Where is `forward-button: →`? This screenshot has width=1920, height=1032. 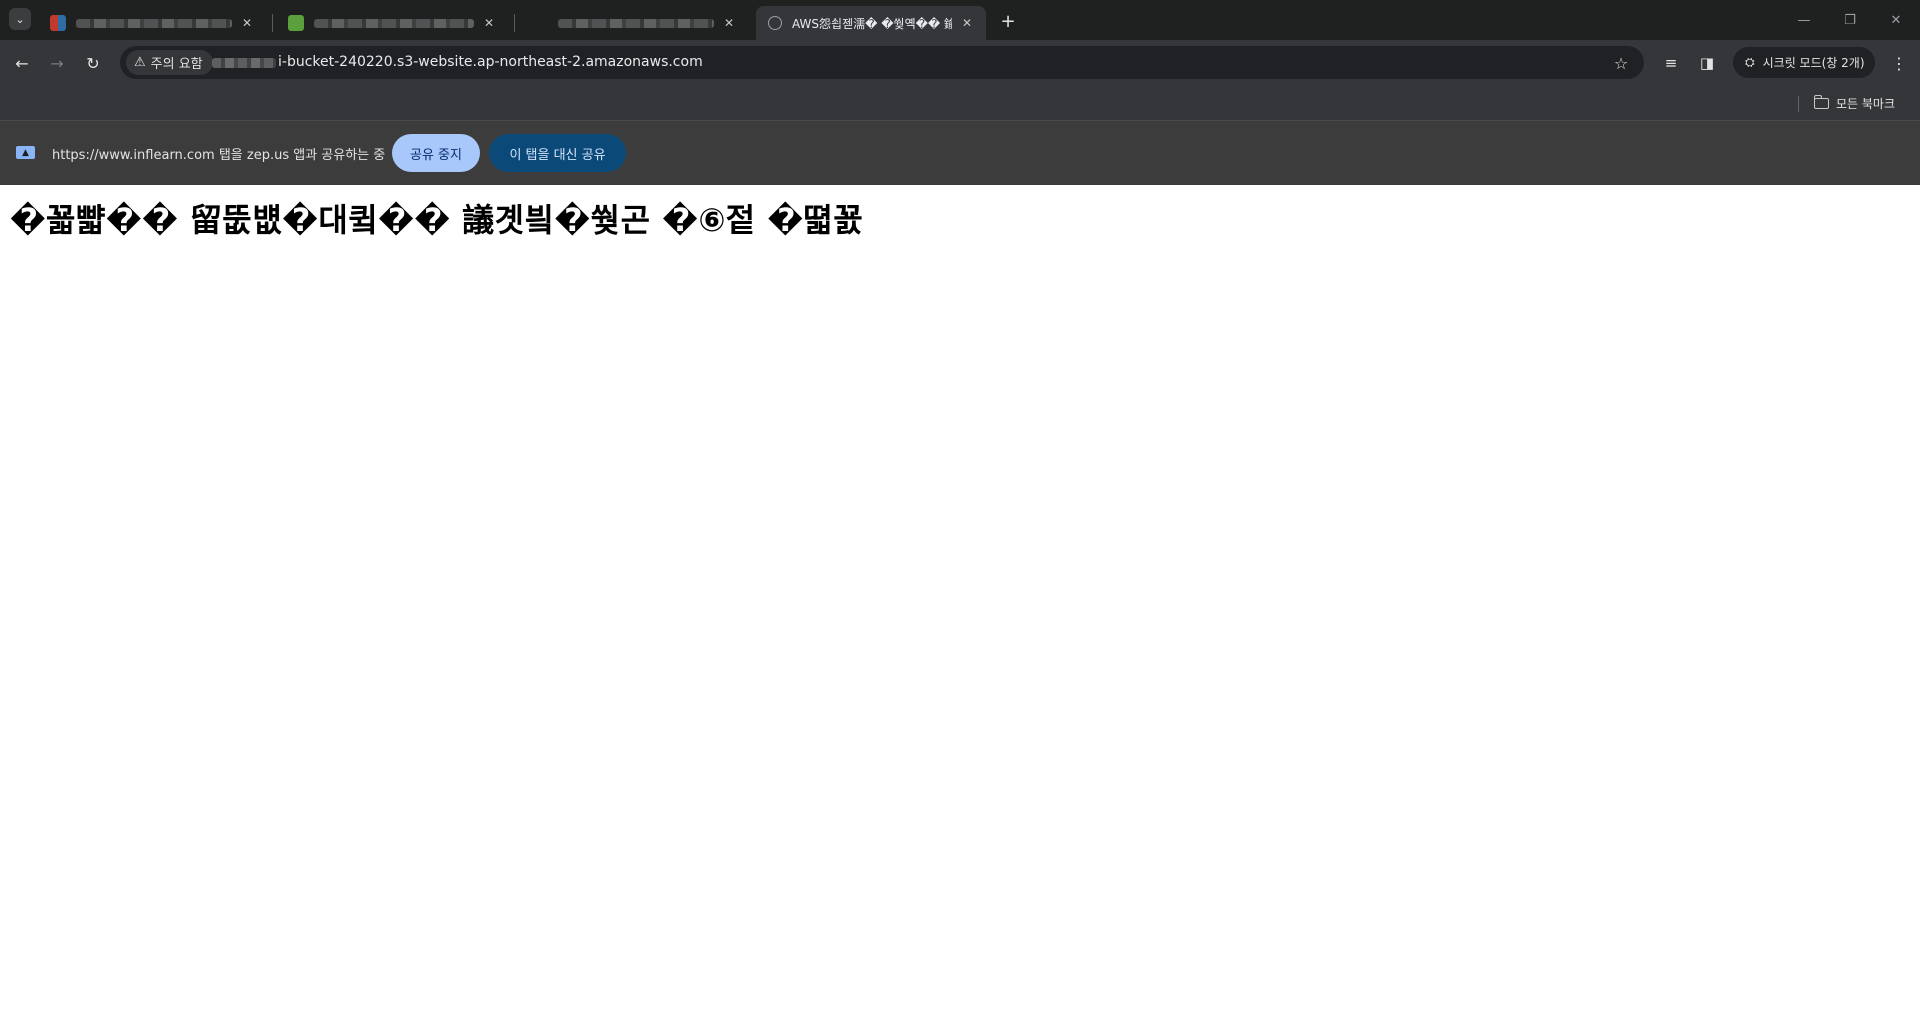
forward-button: → is located at coordinates (57, 63).